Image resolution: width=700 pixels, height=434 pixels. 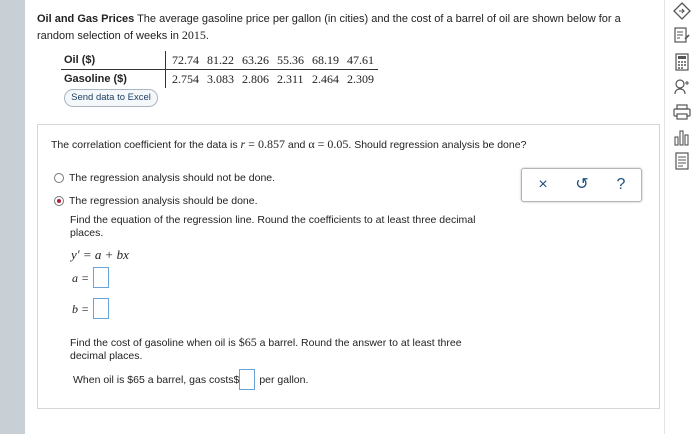 I want to click on table-cell: 47.61, so click(x=360, y=60).